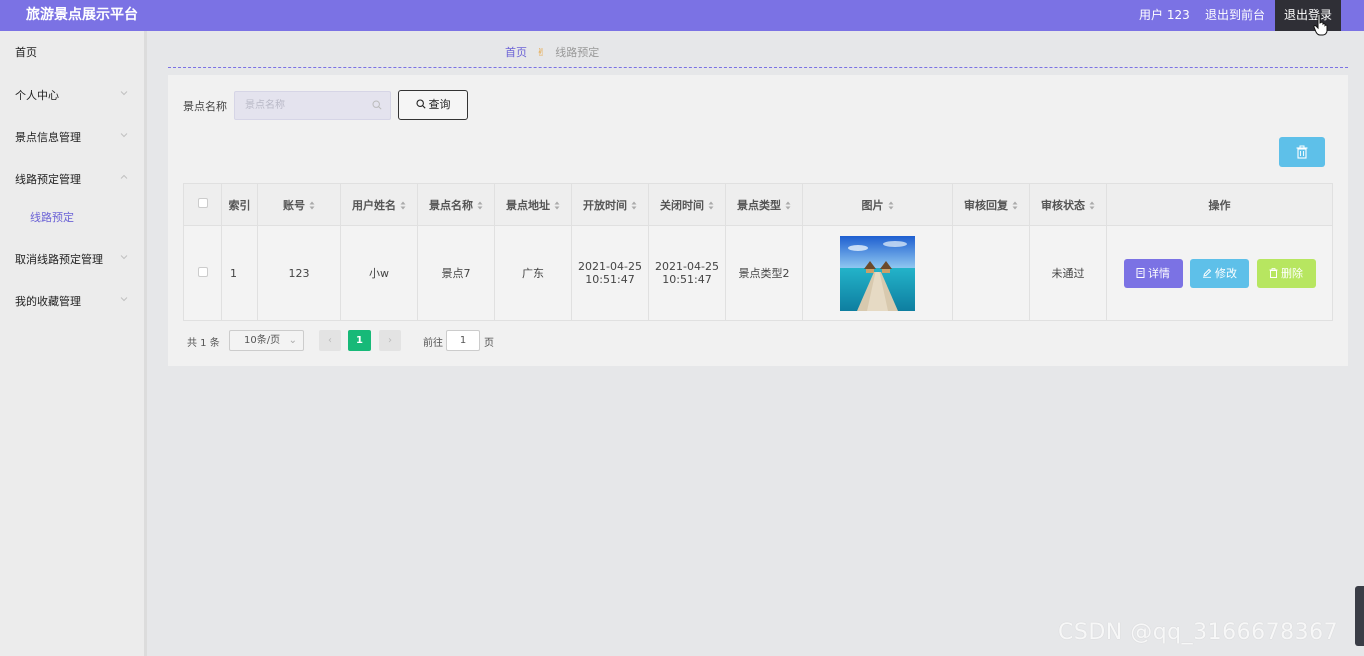 This screenshot has width=1364, height=656. I want to click on document-icon, so click(1140, 272).